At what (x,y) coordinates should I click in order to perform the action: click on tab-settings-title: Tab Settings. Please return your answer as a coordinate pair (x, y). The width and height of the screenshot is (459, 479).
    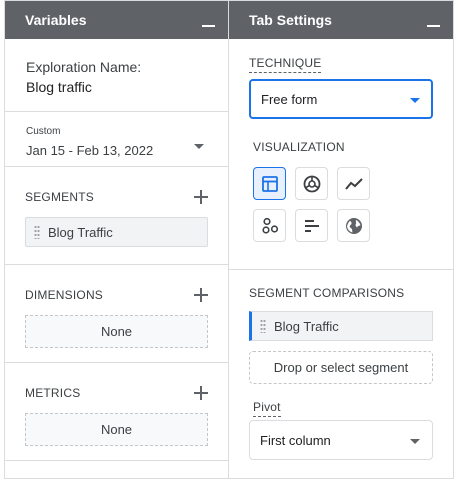
    Looking at the image, I should click on (290, 20).